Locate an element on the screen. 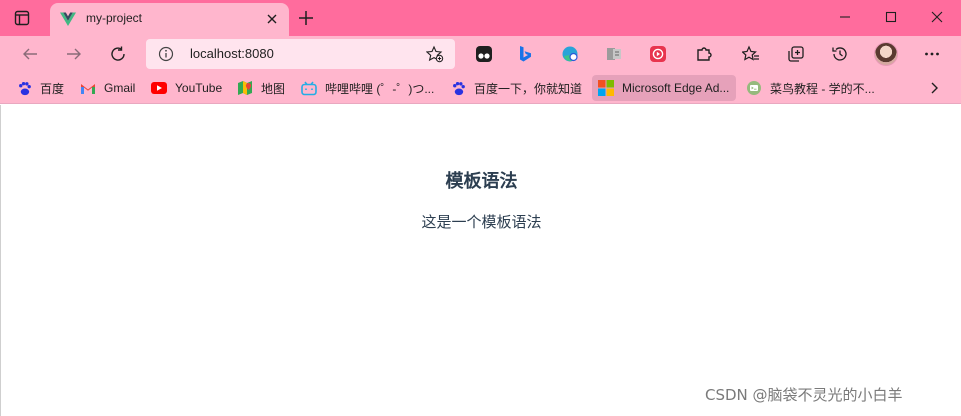  minimize-icon is located at coordinates (845, 17).